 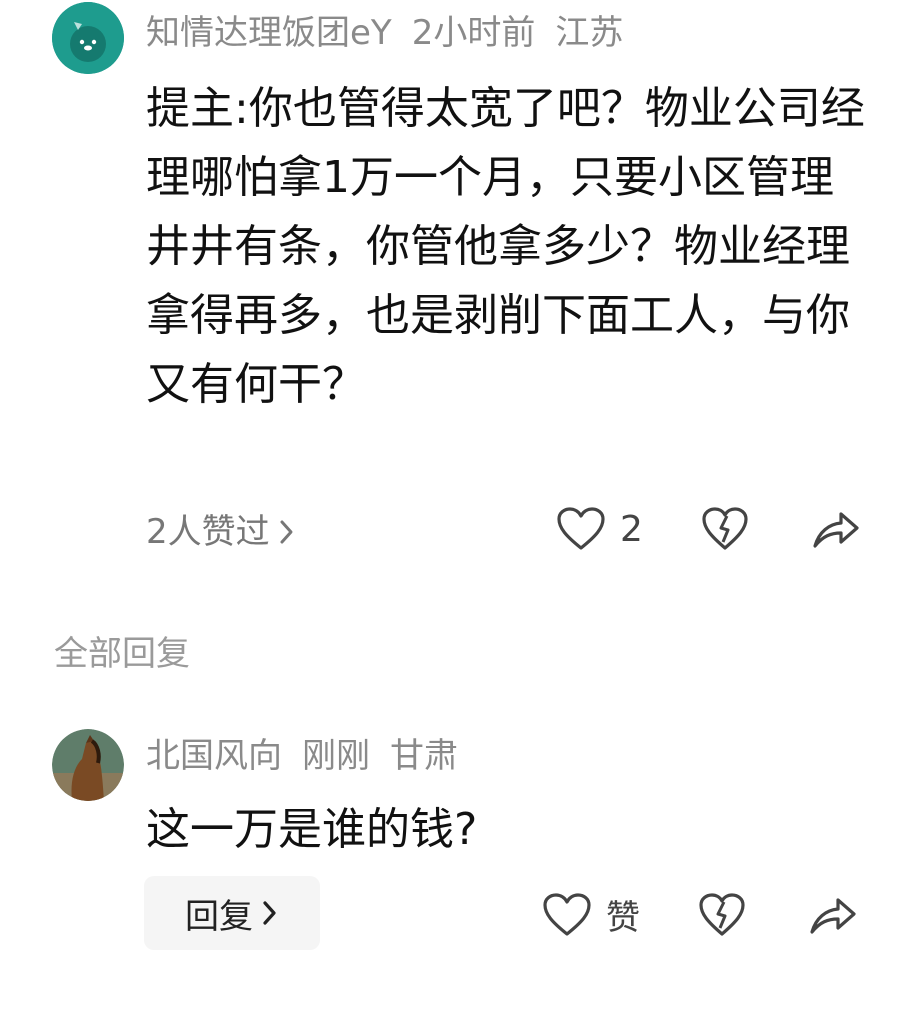 I want to click on reply-username: 北国风向, so click(x=214, y=756).